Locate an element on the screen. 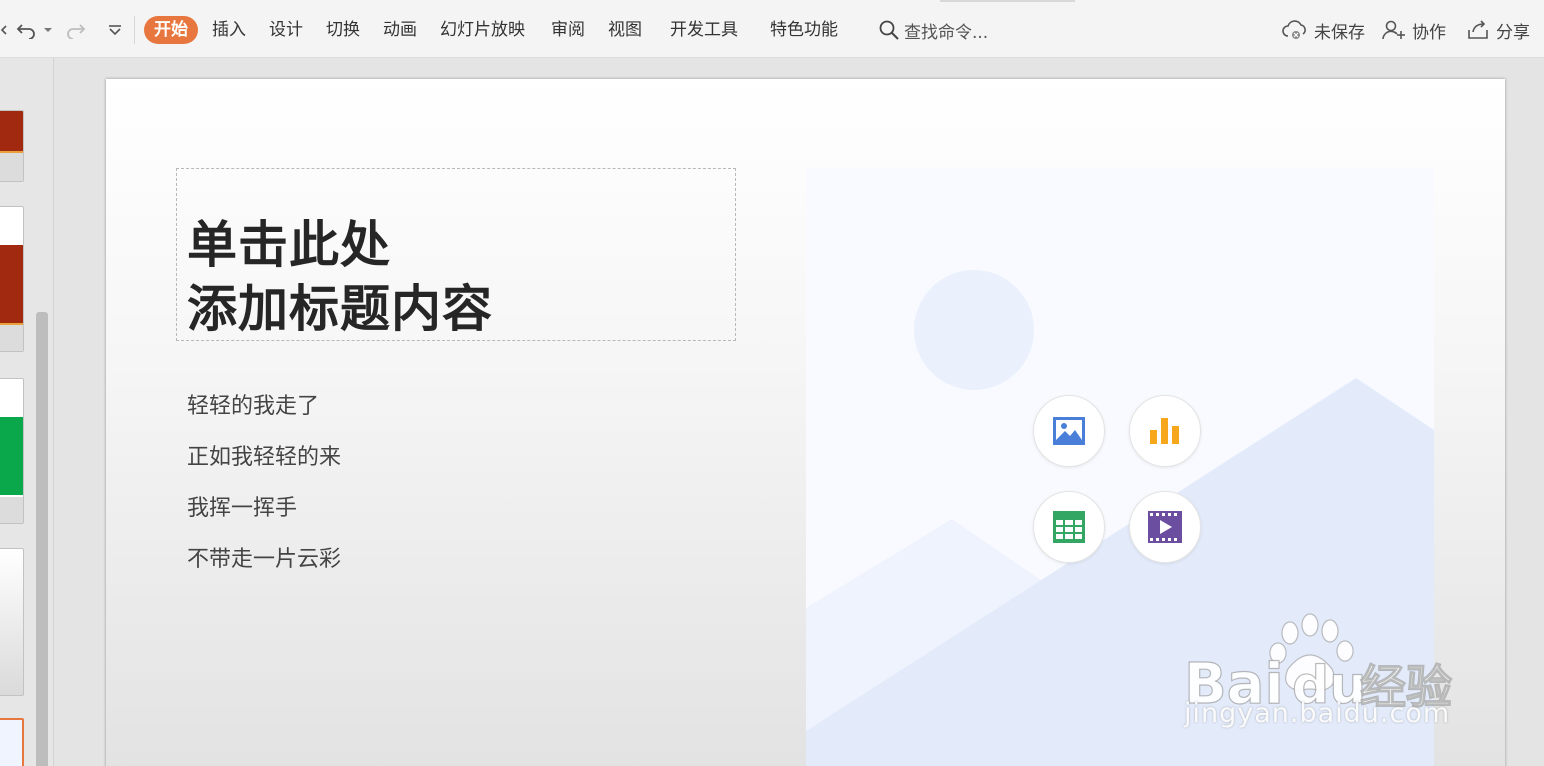 The width and height of the screenshot is (1544, 766). left-overflow-arrow-icon is located at coordinates (4, 30).